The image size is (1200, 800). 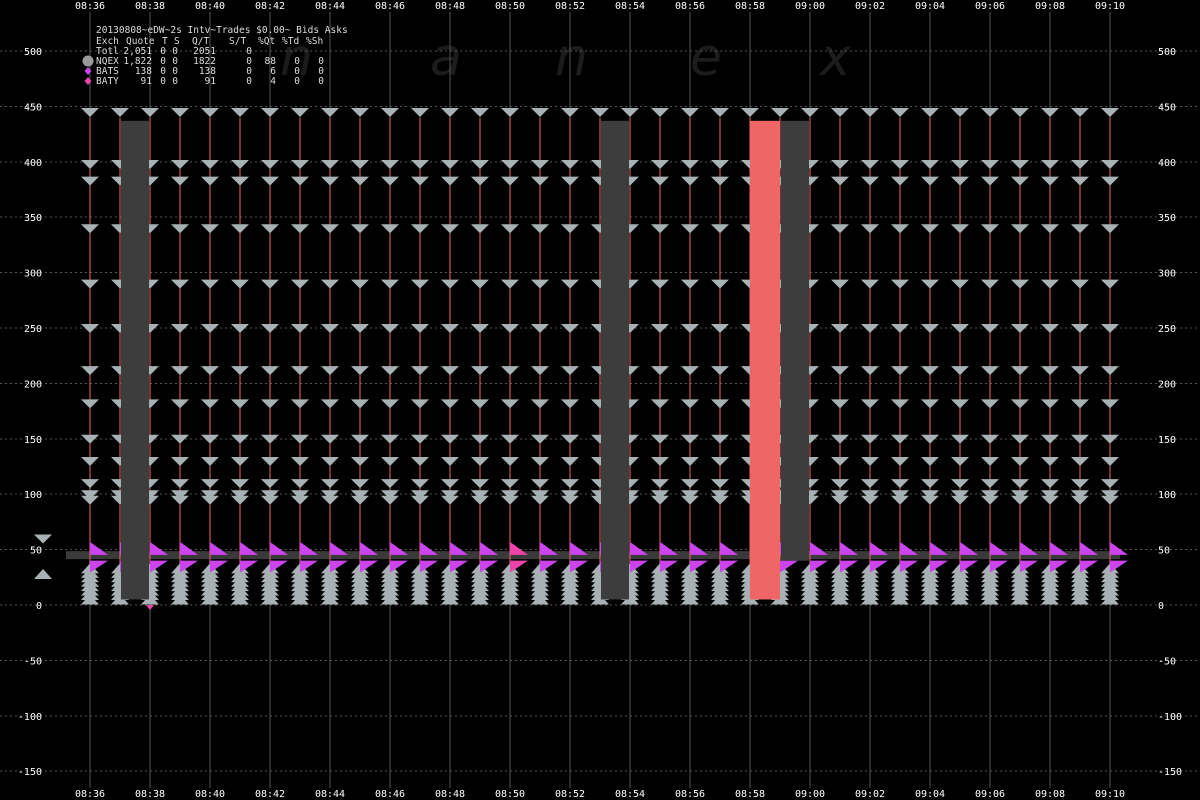 I want to click on y-tick-label-right: 350, so click(x=1167, y=218).